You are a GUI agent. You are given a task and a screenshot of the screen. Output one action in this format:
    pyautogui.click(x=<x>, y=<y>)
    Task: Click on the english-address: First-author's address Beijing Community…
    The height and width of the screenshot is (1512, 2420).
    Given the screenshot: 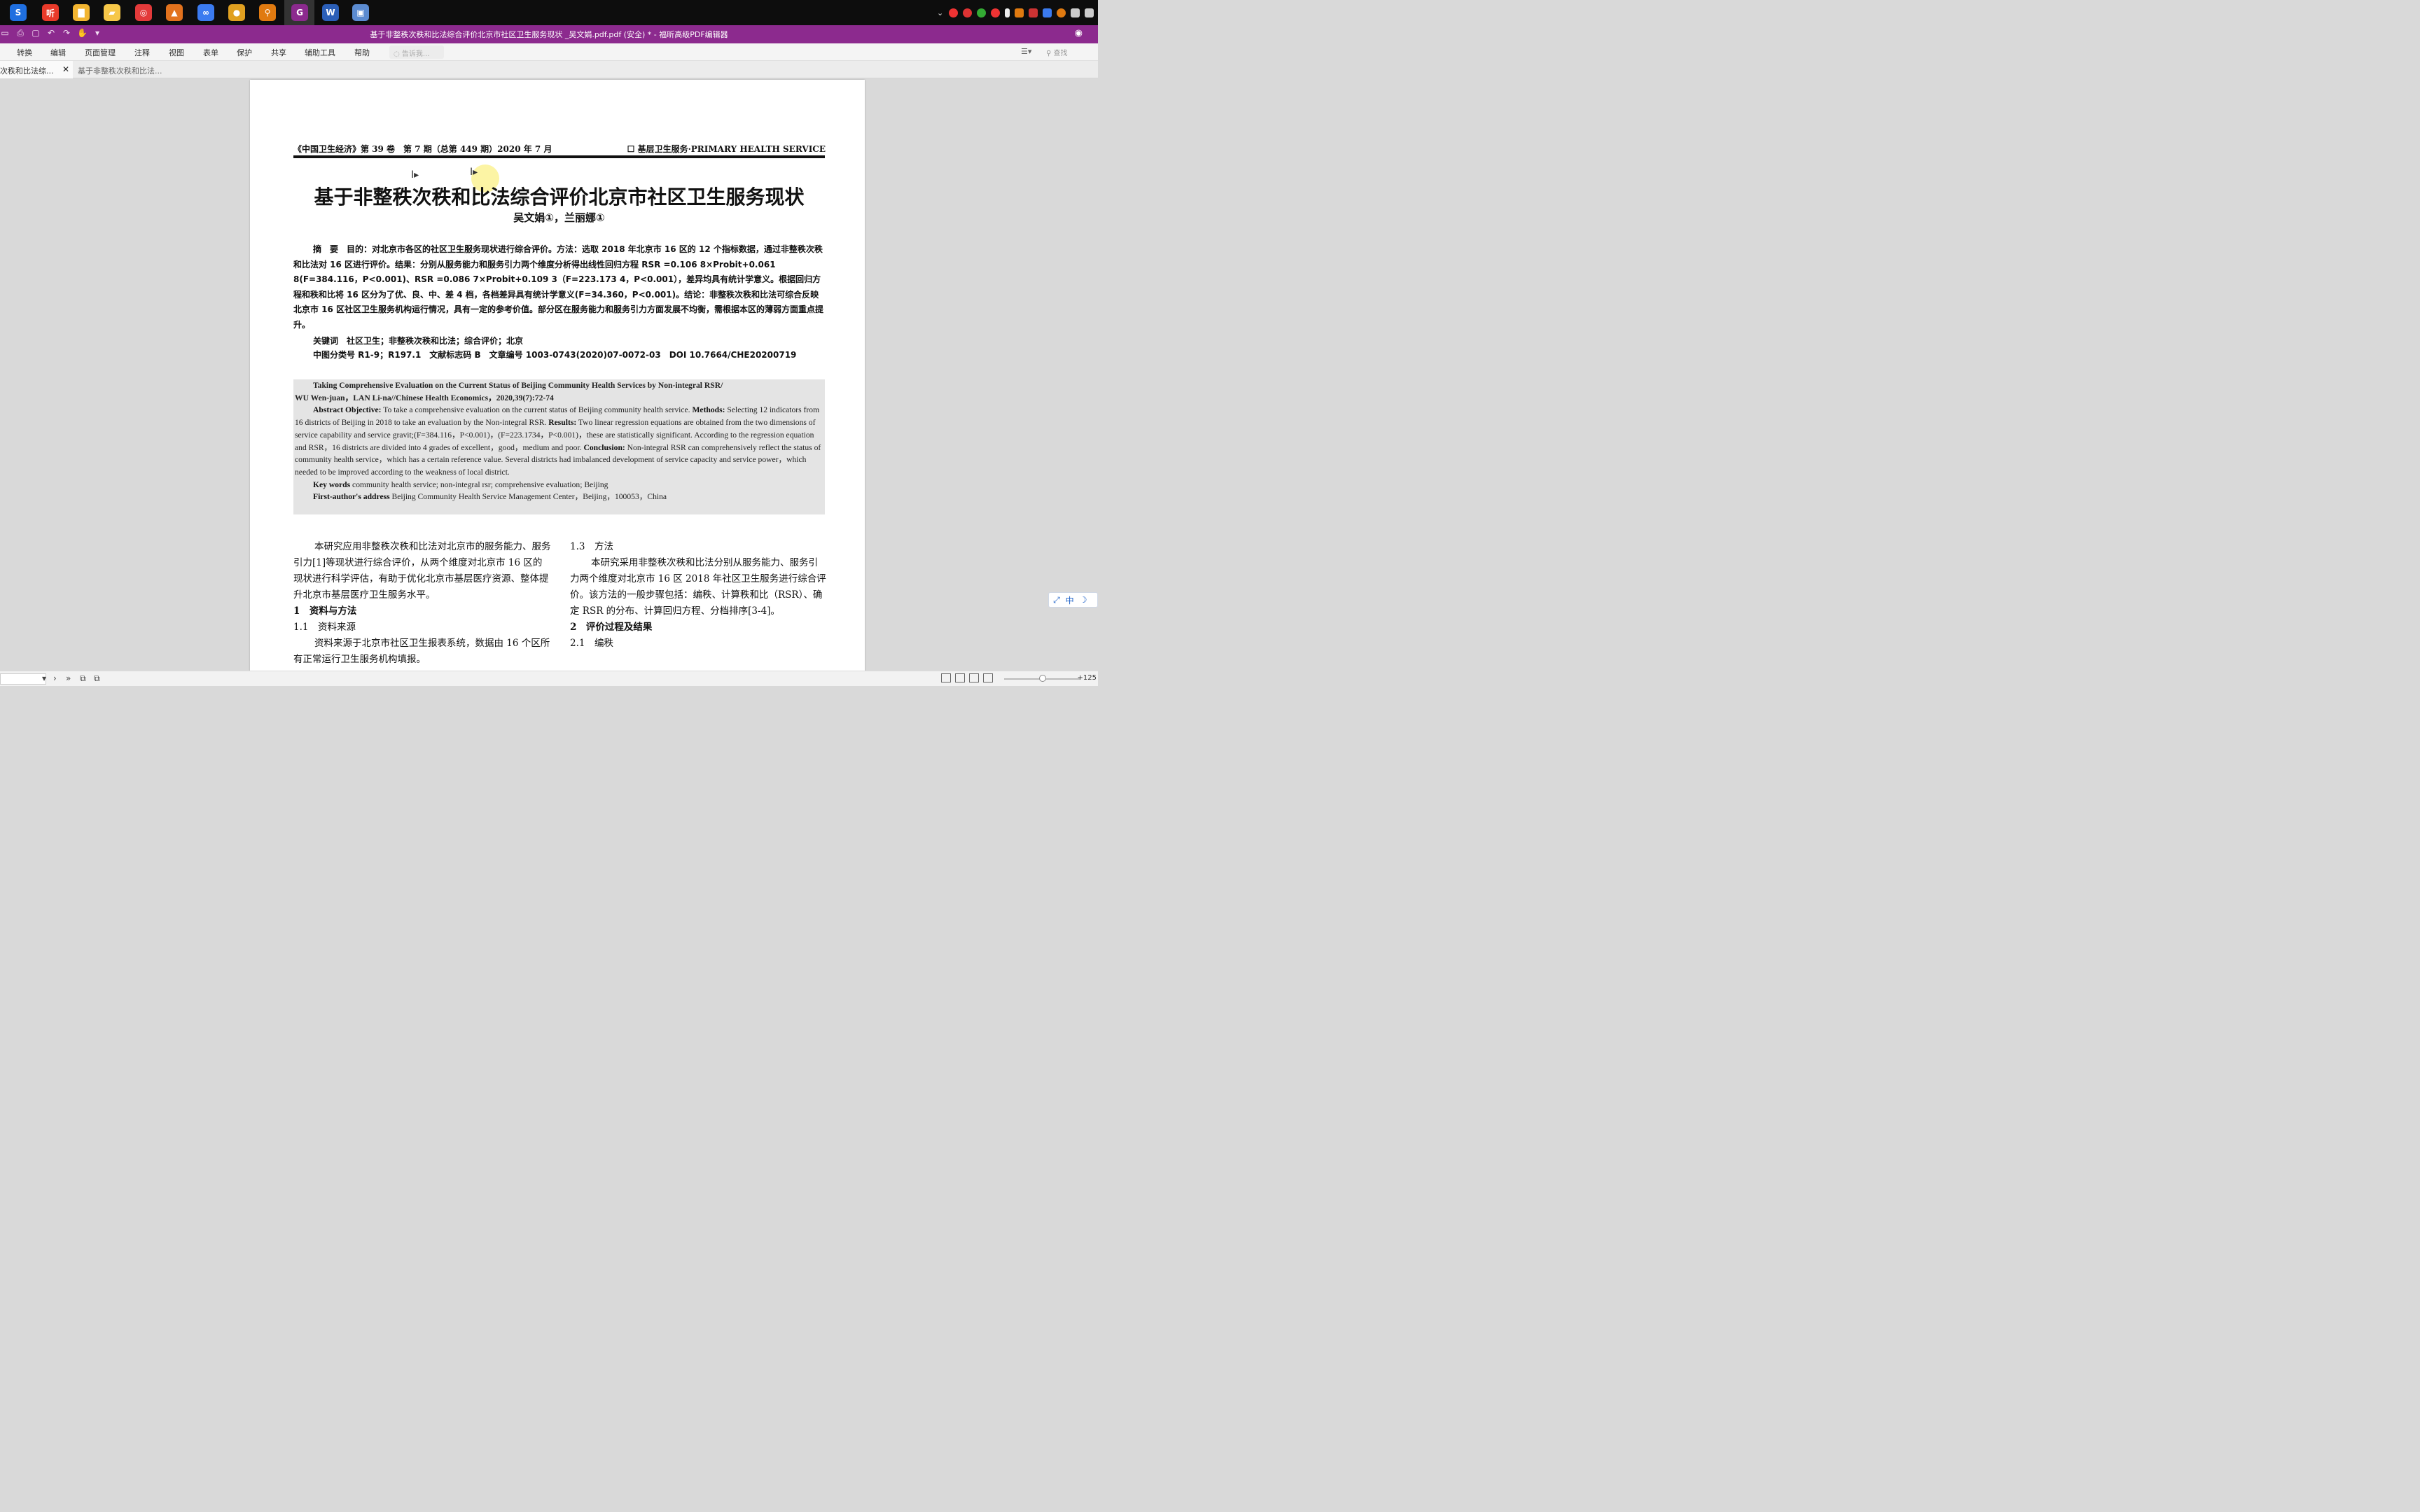 What is the action you would take?
    pyautogui.click(x=559, y=497)
    